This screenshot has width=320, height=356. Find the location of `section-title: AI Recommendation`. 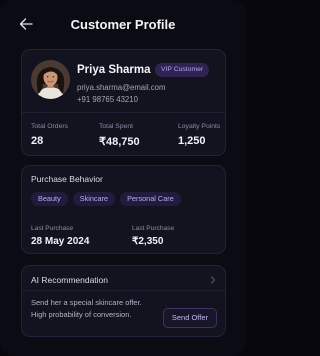

section-title: AI Recommendation is located at coordinates (70, 280).